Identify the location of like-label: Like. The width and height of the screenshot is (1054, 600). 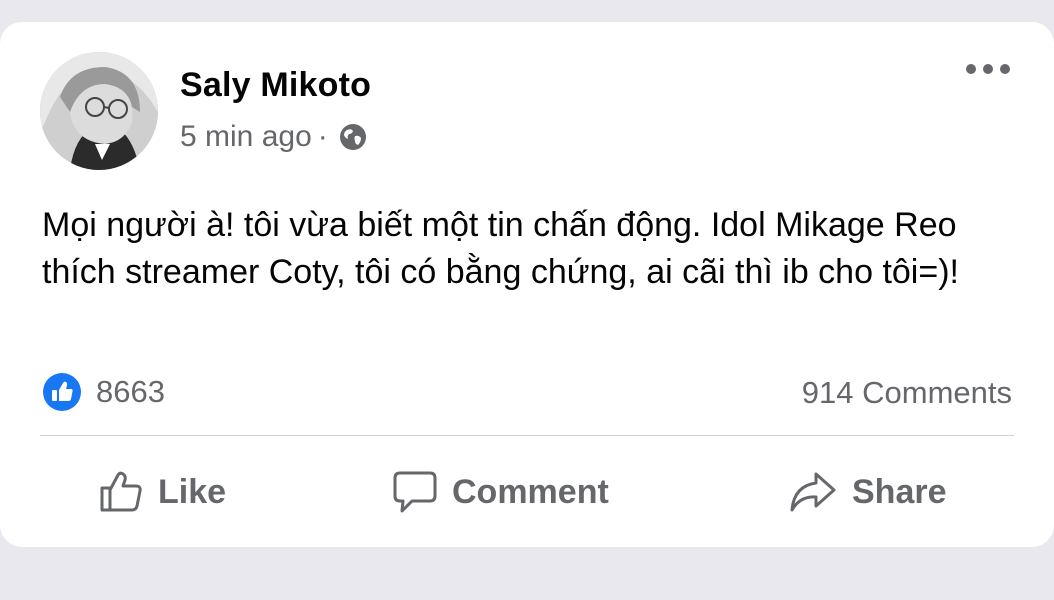
(192, 491).